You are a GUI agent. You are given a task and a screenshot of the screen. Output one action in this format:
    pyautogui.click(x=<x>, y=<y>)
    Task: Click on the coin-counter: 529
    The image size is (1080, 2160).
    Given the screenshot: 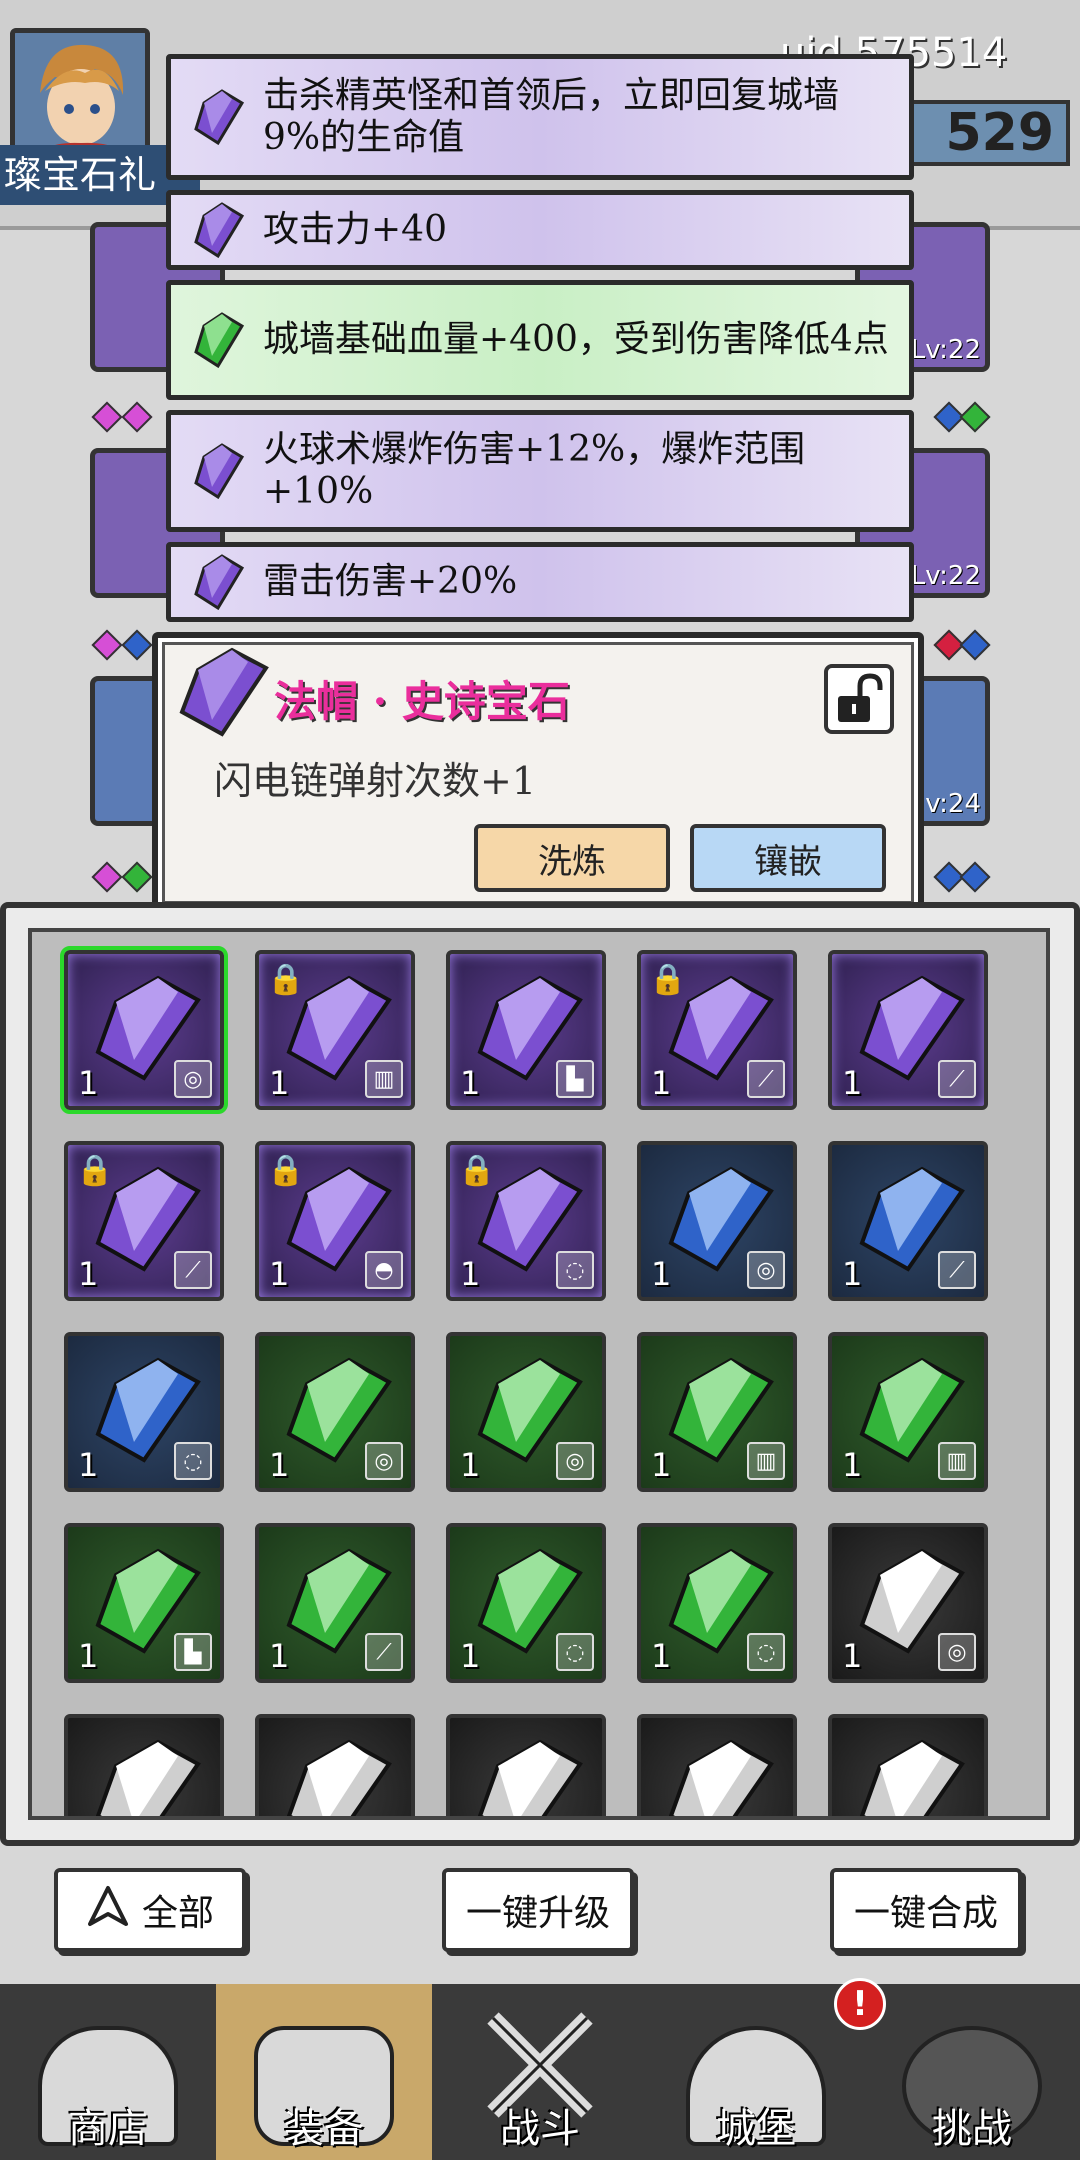 What is the action you would take?
    pyautogui.click(x=985, y=133)
    